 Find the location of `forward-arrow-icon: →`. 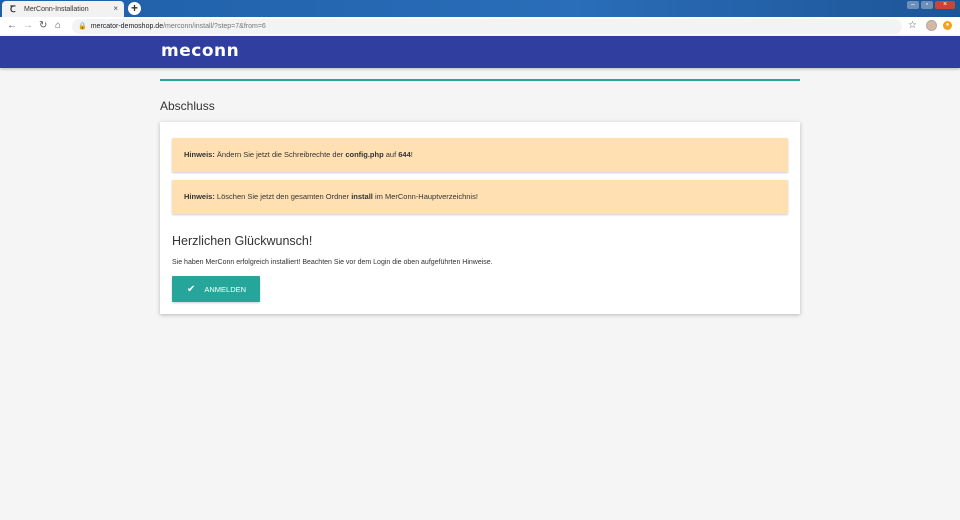

forward-arrow-icon: → is located at coordinates (28, 26).